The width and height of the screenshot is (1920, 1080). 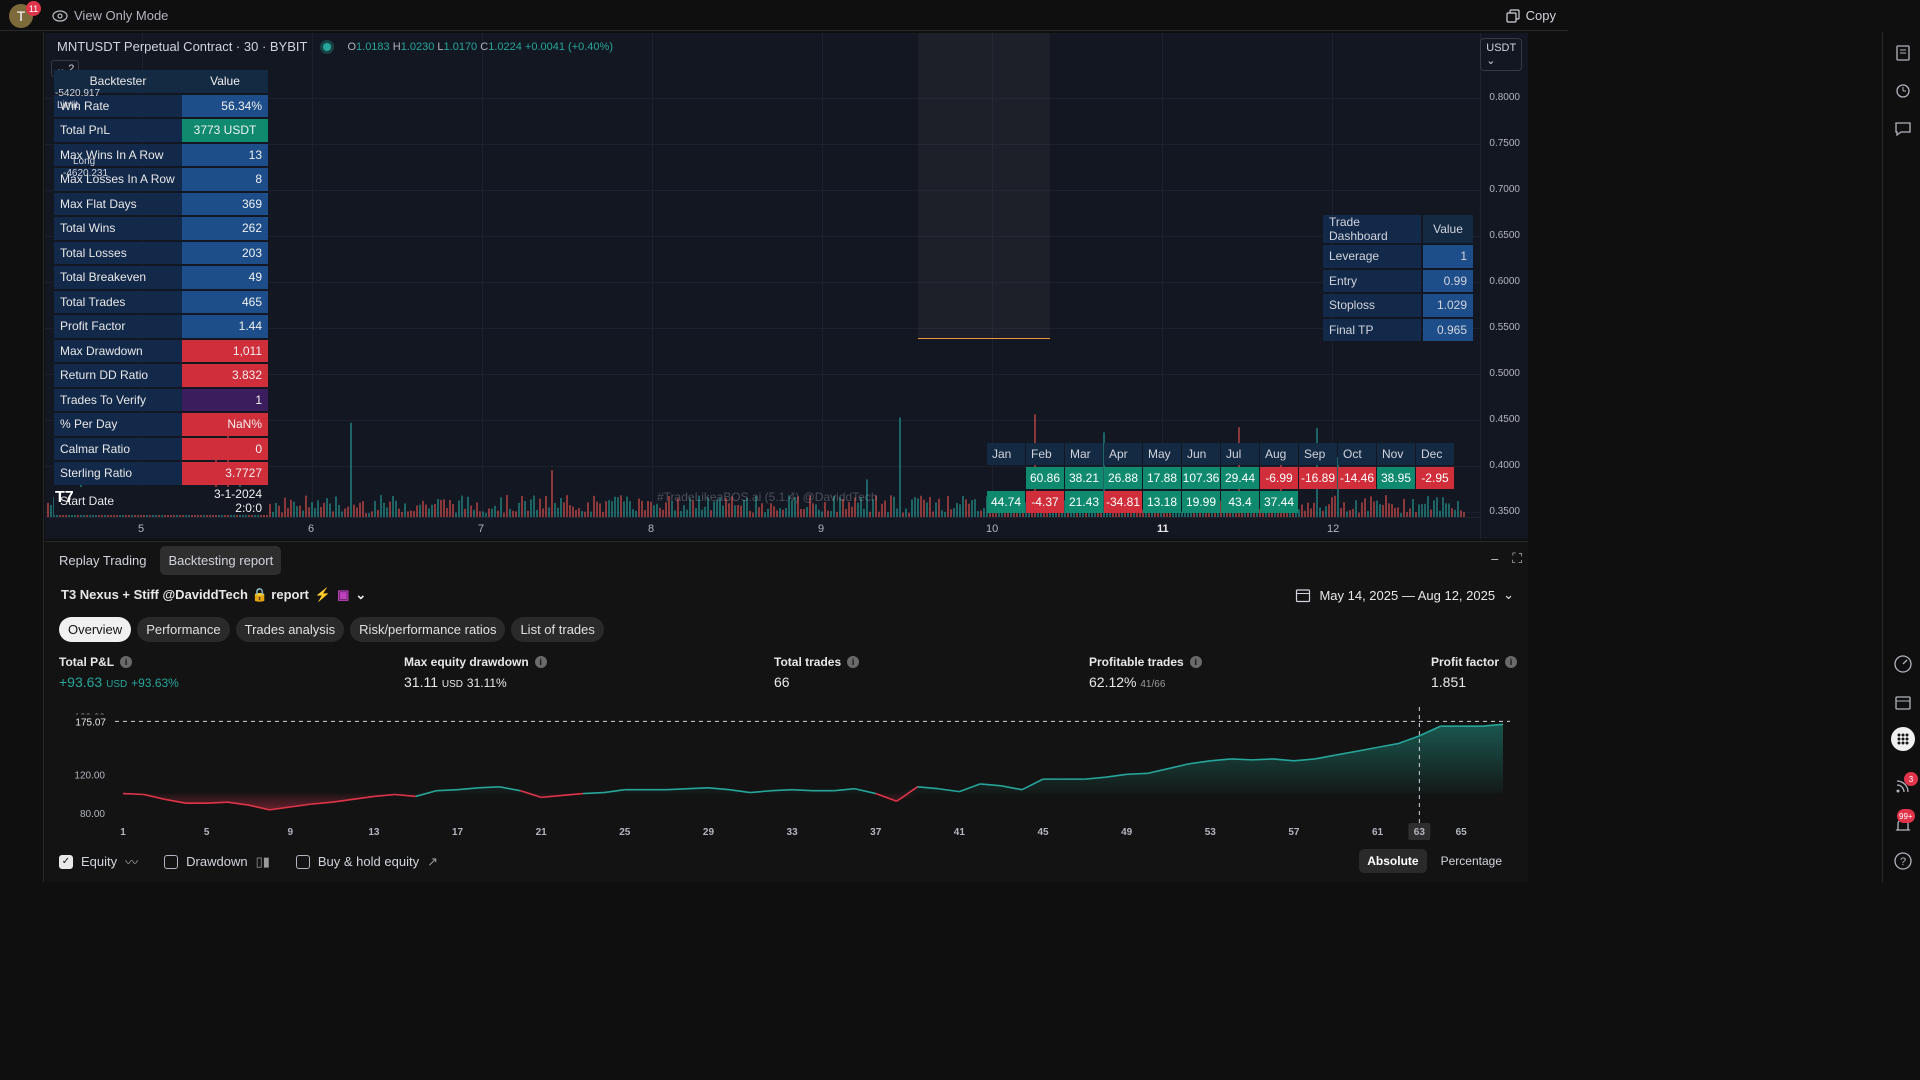 What do you see at coordinates (118, 448) in the screenshot?
I see `backtester-key: Calmar Ratio` at bounding box center [118, 448].